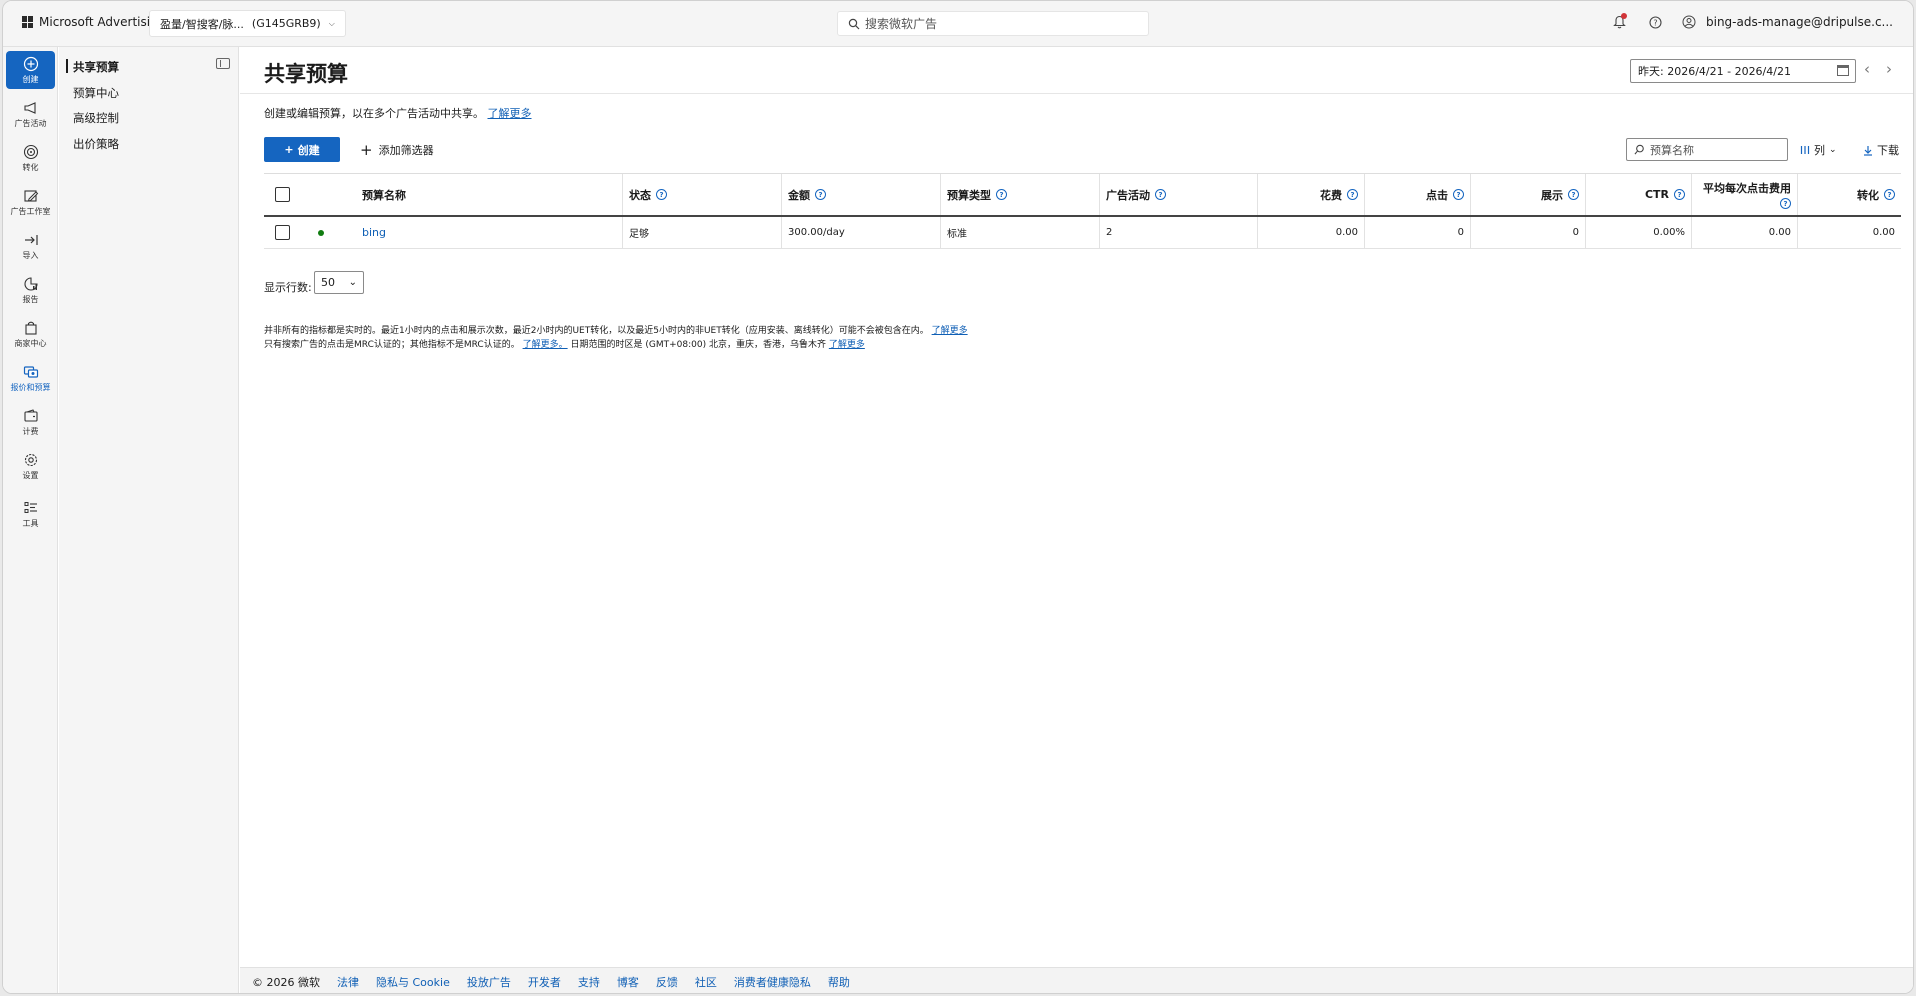 Image resolution: width=1916 pixels, height=996 pixels. I want to click on rail-item-campaigns: 广告活动, so click(30, 114).